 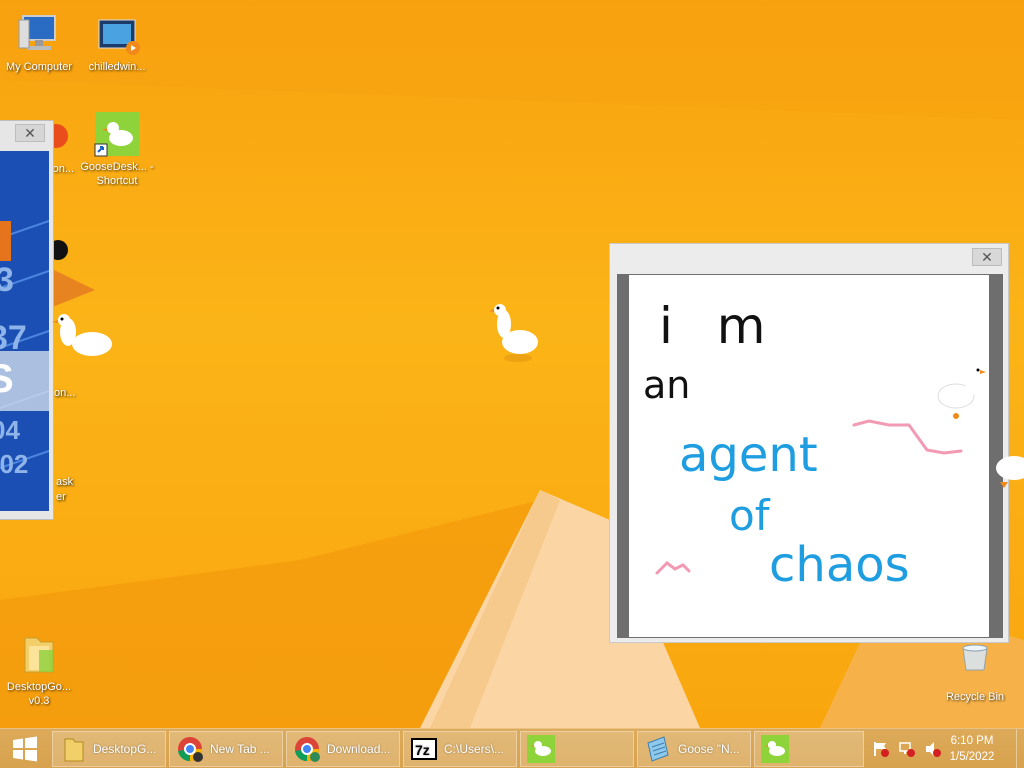 I want to click on network-icon, so click(x=907, y=749).